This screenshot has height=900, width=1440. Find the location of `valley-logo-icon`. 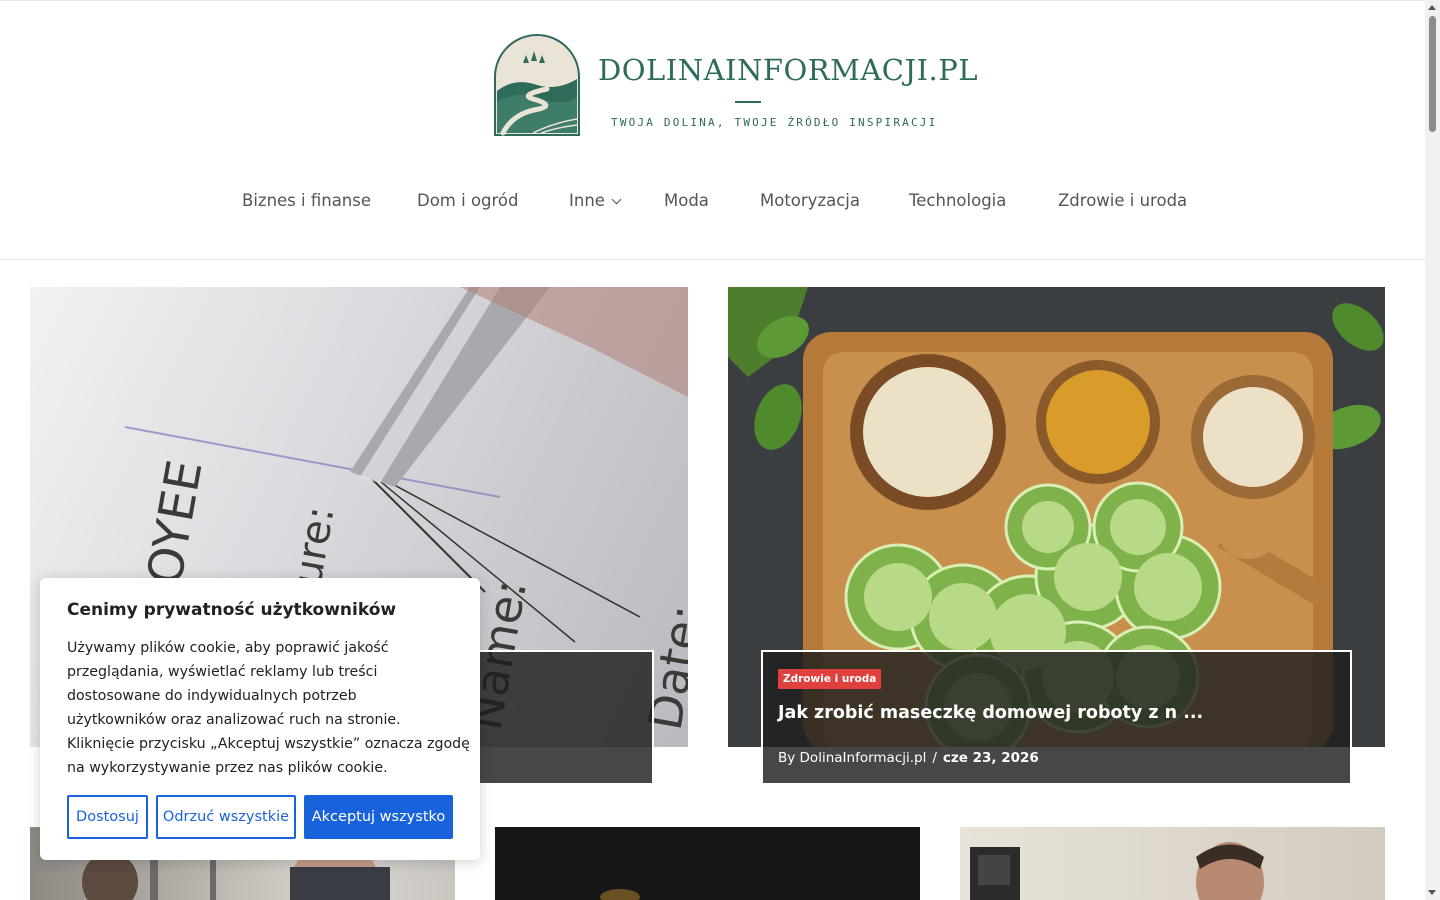

valley-logo-icon is located at coordinates (537, 85).